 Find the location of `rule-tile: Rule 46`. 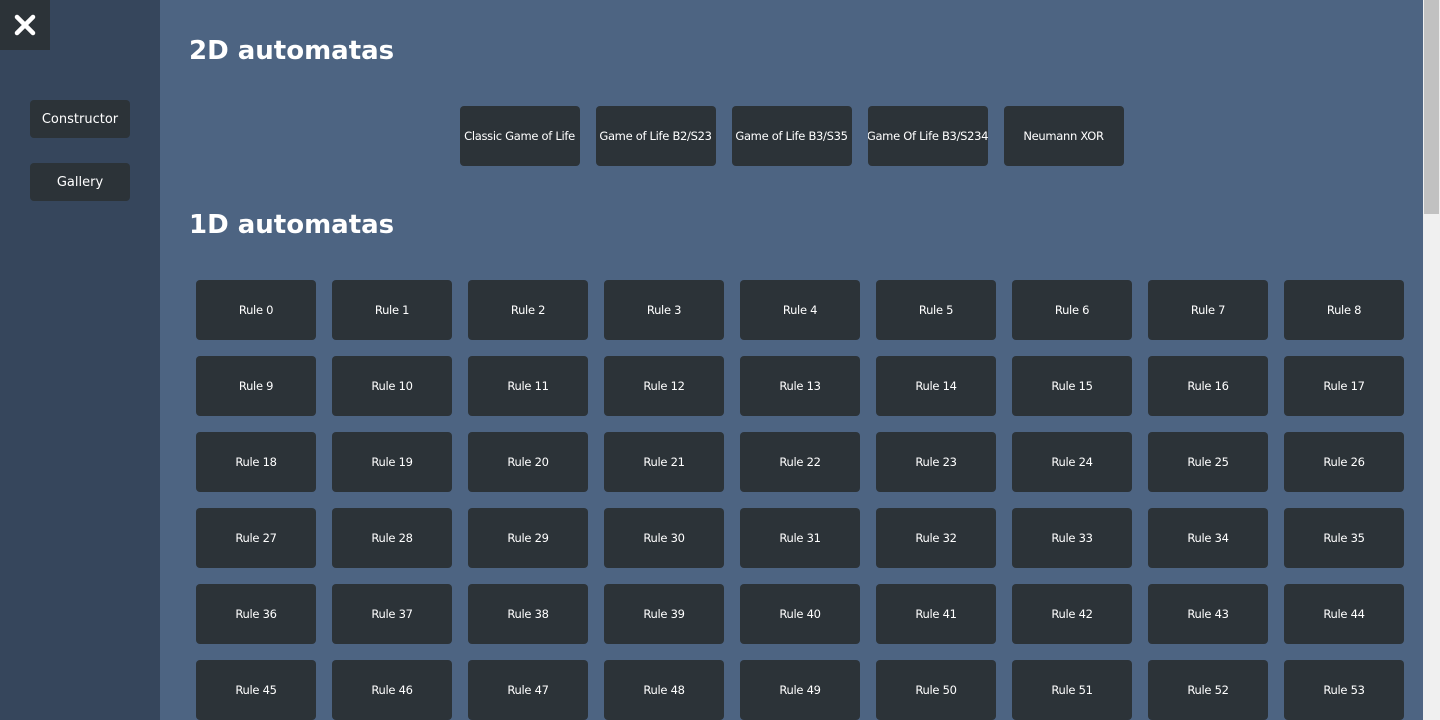

rule-tile: Rule 46 is located at coordinates (392, 690).